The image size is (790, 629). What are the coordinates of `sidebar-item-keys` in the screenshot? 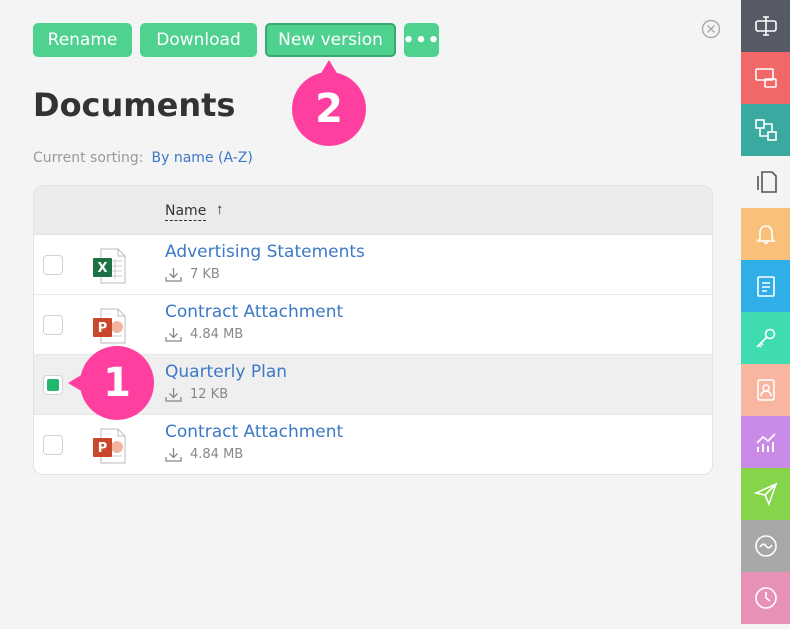 It's located at (765, 338).